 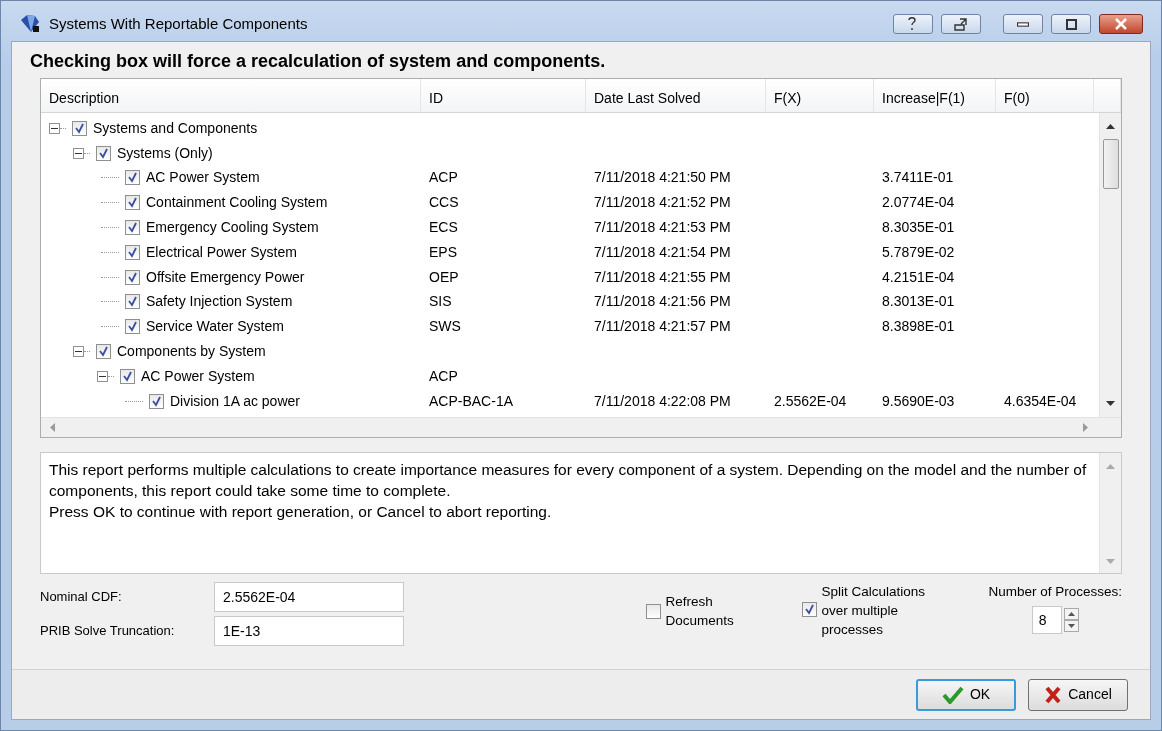 I want to click on table-cell-text: 8.3035E-01, so click(x=918, y=228).